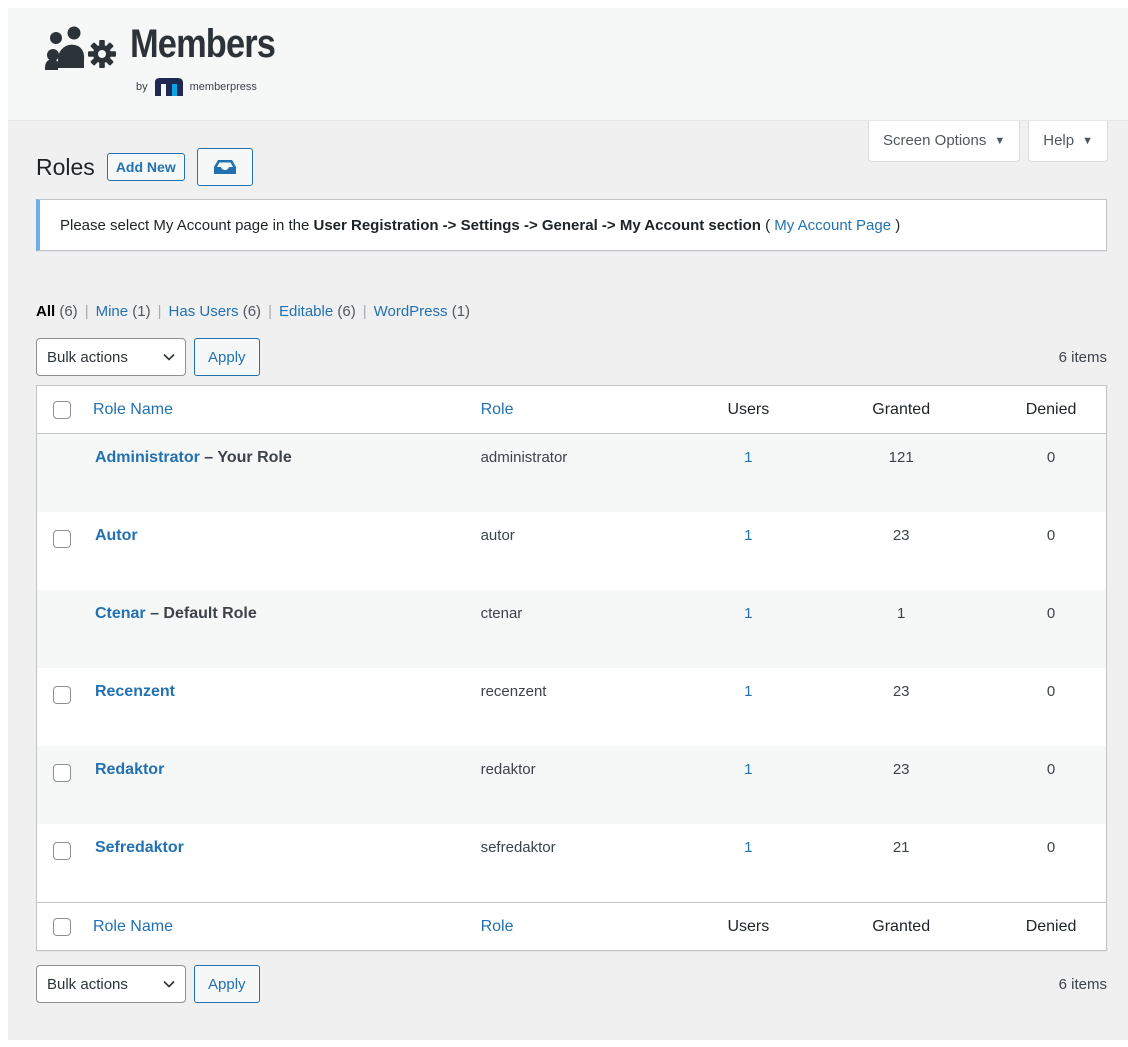 Image resolution: width=1128 pixels, height=1047 pixels. I want to click on role-name-link: Autor, so click(116, 535).